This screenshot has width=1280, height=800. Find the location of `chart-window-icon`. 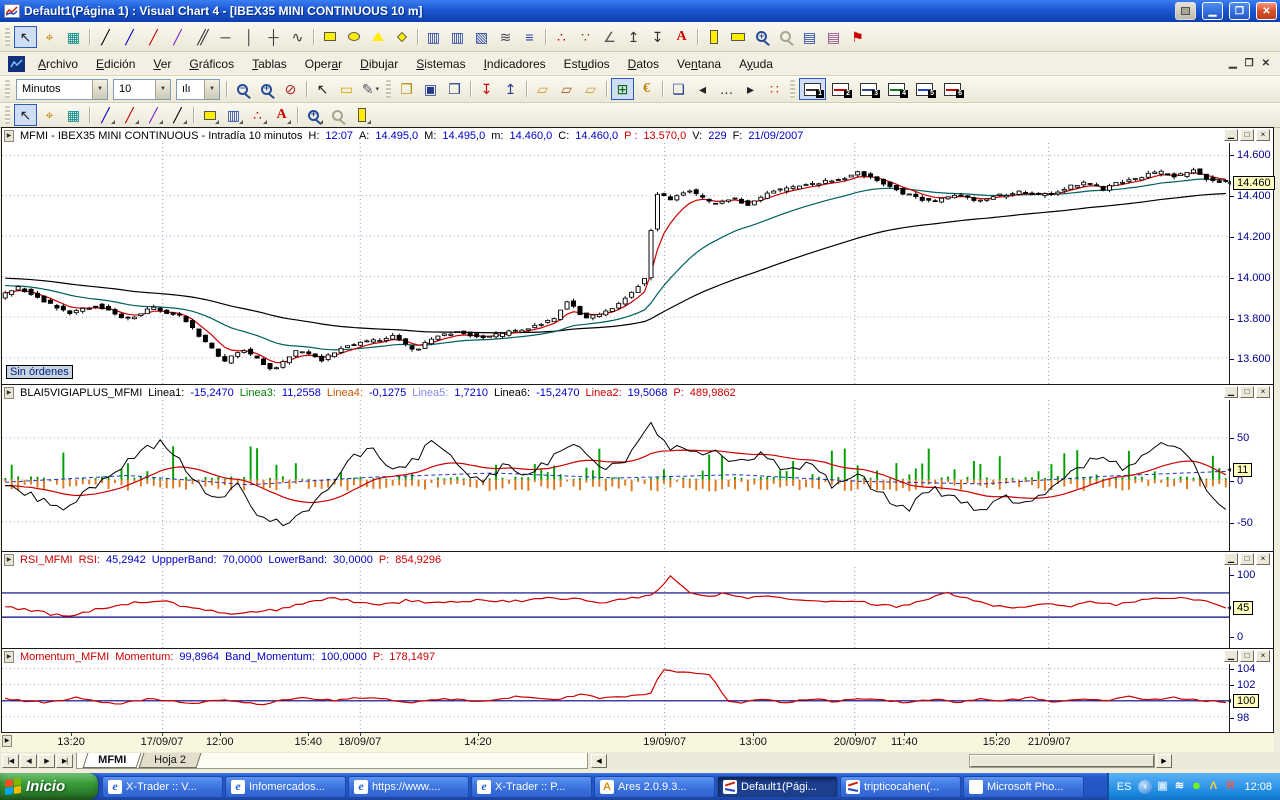

chart-window-icon is located at coordinates (16, 63).